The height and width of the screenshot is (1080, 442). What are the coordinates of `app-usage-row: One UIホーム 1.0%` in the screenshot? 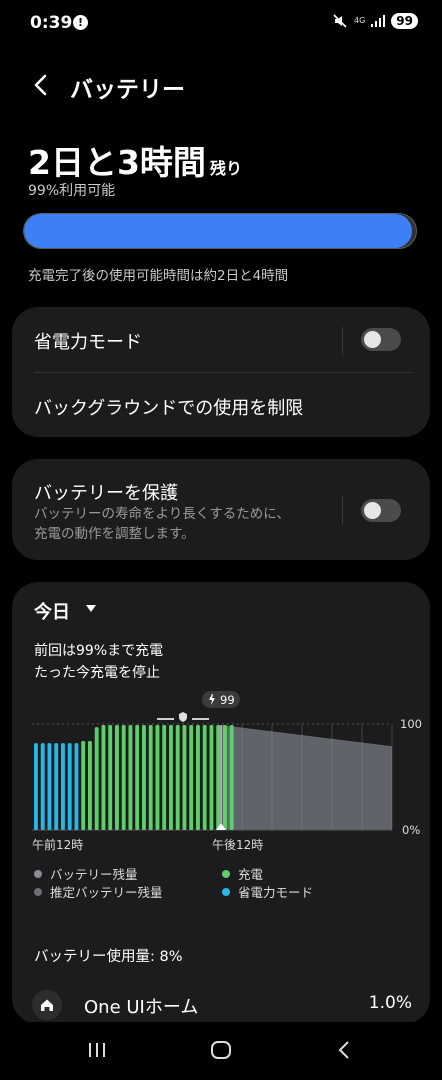 It's located at (222, 1004).